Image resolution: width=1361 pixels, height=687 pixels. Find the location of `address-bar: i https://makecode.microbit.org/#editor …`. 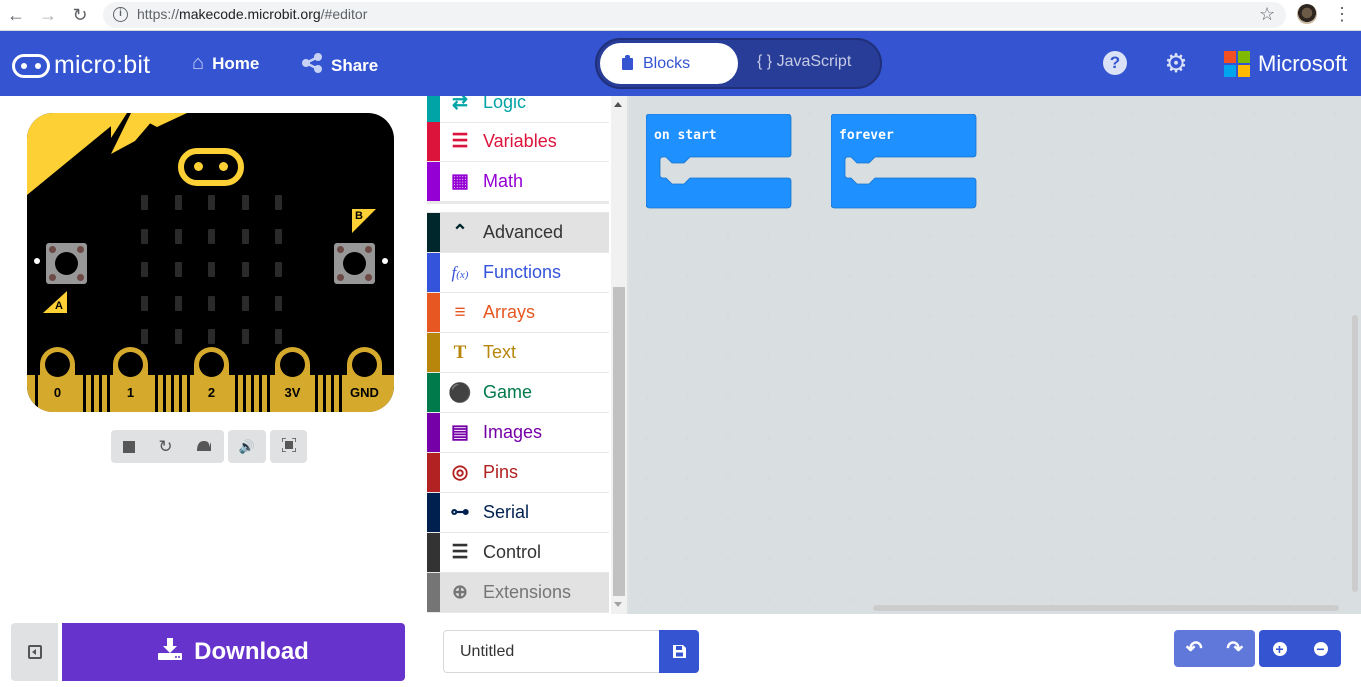

address-bar: i https://makecode.microbit.org/#editor … is located at coordinates (694, 15).